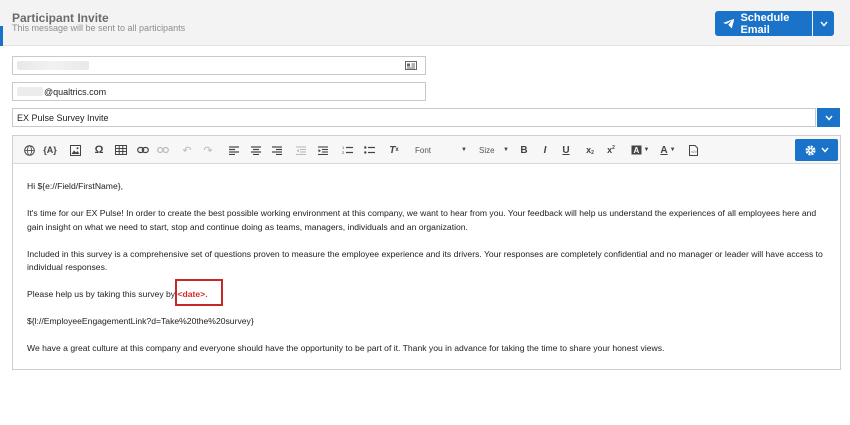  What do you see at coordinates (75, 186) in the screenshot?
I see `greeting-line: Hi ${e://Field/FirstName},` at bounding box center [75, 186].